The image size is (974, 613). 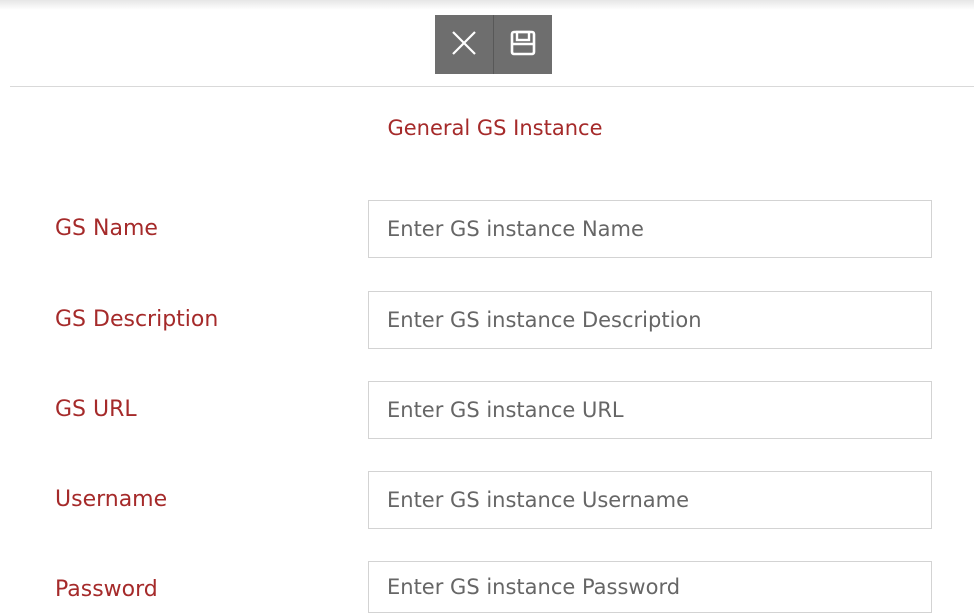 I want to click on gs-description-label: GS Description, so click(x=137, y=319).